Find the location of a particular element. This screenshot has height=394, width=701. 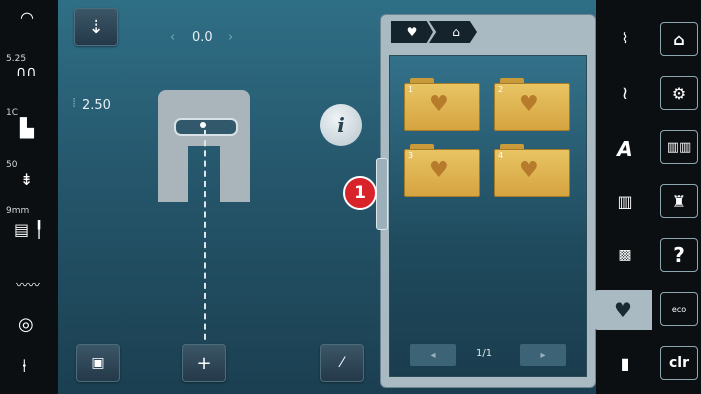

folder-item: 2 ♥ is located at coordinates (532, 104).